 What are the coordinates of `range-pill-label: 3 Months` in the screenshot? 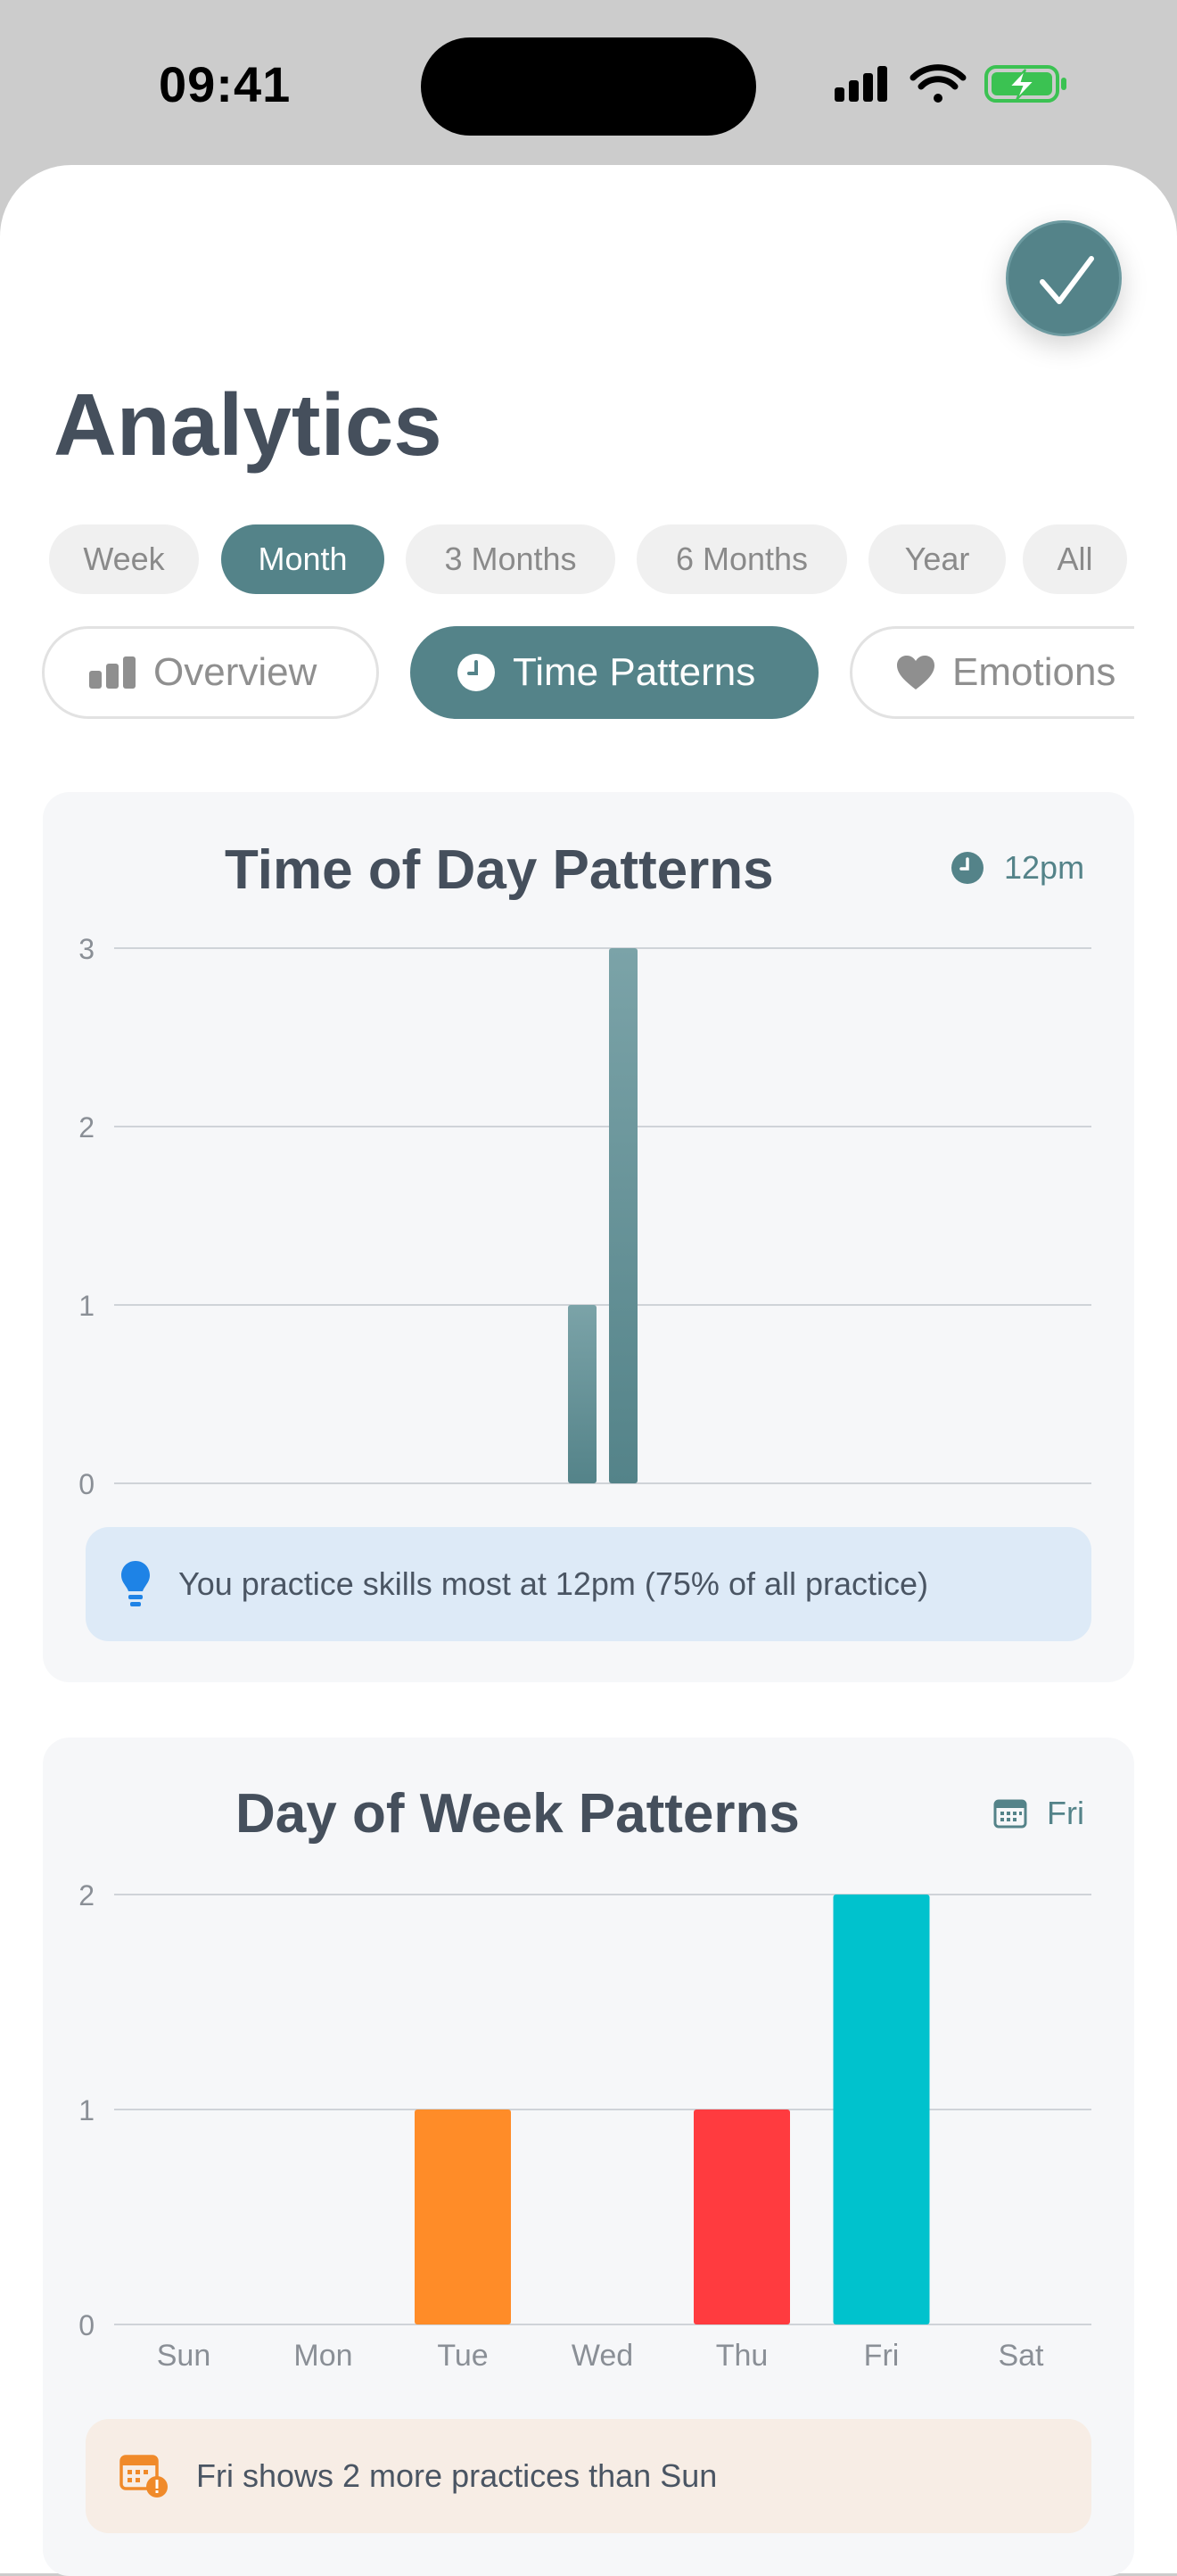 It's located at (510, 559).